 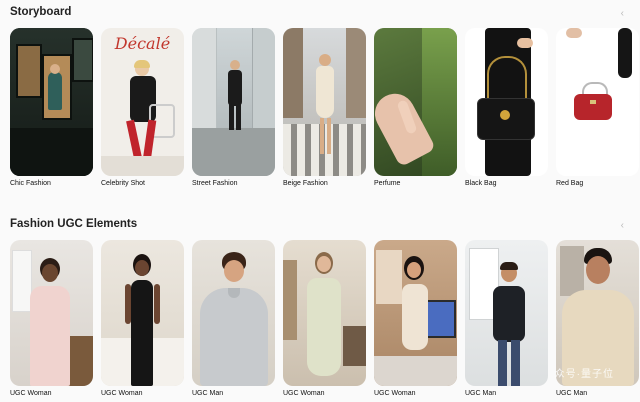 I want to click on storyboard-card-beige-fashion: Beige Fashion, so click(x=324, y=107).